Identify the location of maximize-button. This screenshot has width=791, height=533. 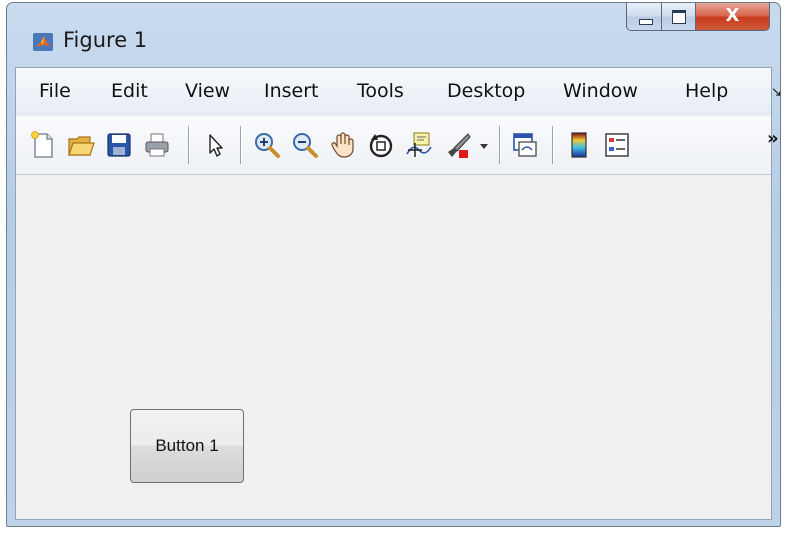
(679, 17).